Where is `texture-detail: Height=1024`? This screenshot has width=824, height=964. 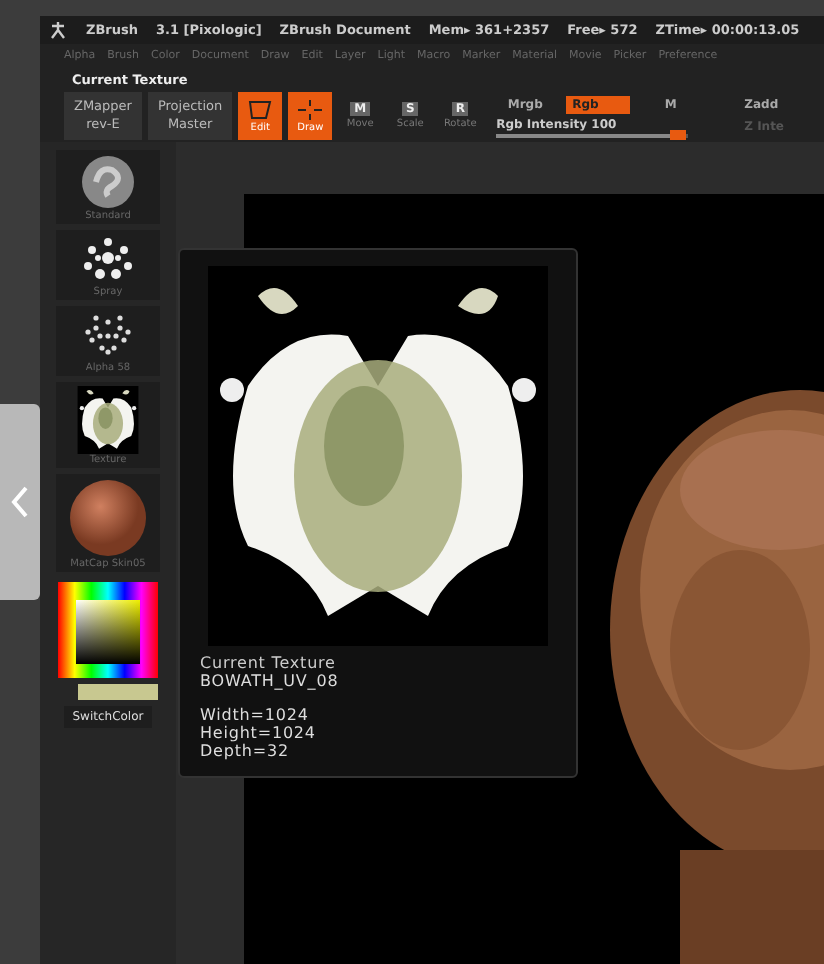
texture-detail: Height=1024 is located at coordinates (259, 733).